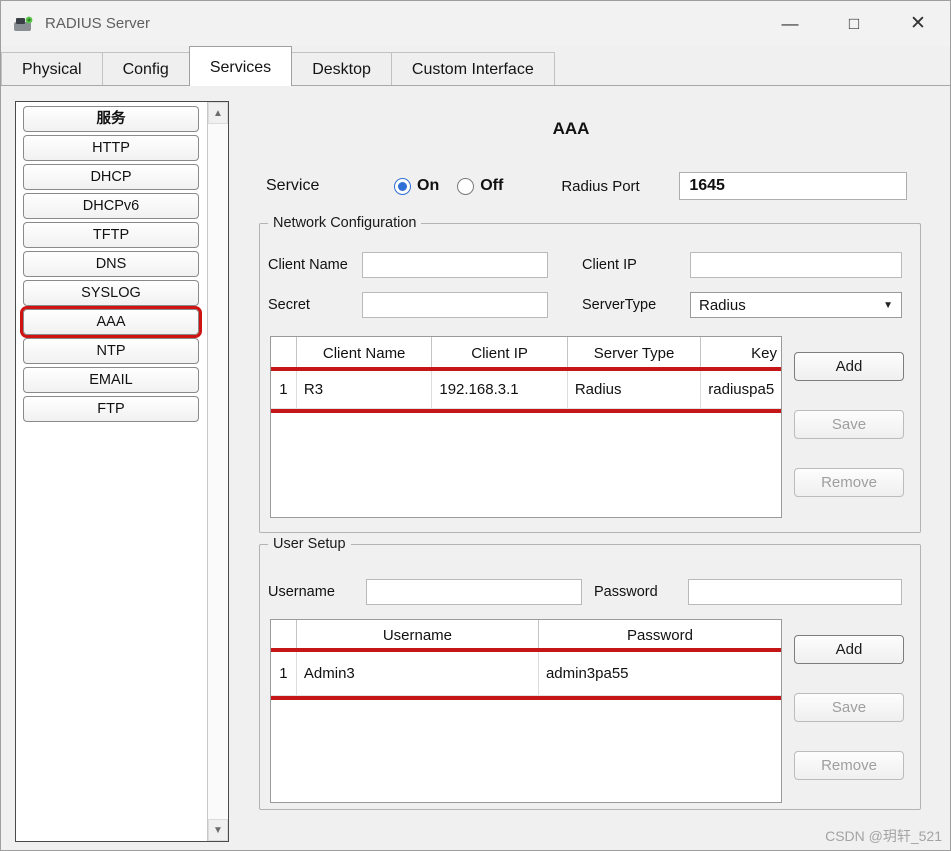 The image size is (951, 851). What do you see at coordinates (888, 305) in the screenshot?
I see `chevron-down-icon: ▼` at bounding box center [888, 305].